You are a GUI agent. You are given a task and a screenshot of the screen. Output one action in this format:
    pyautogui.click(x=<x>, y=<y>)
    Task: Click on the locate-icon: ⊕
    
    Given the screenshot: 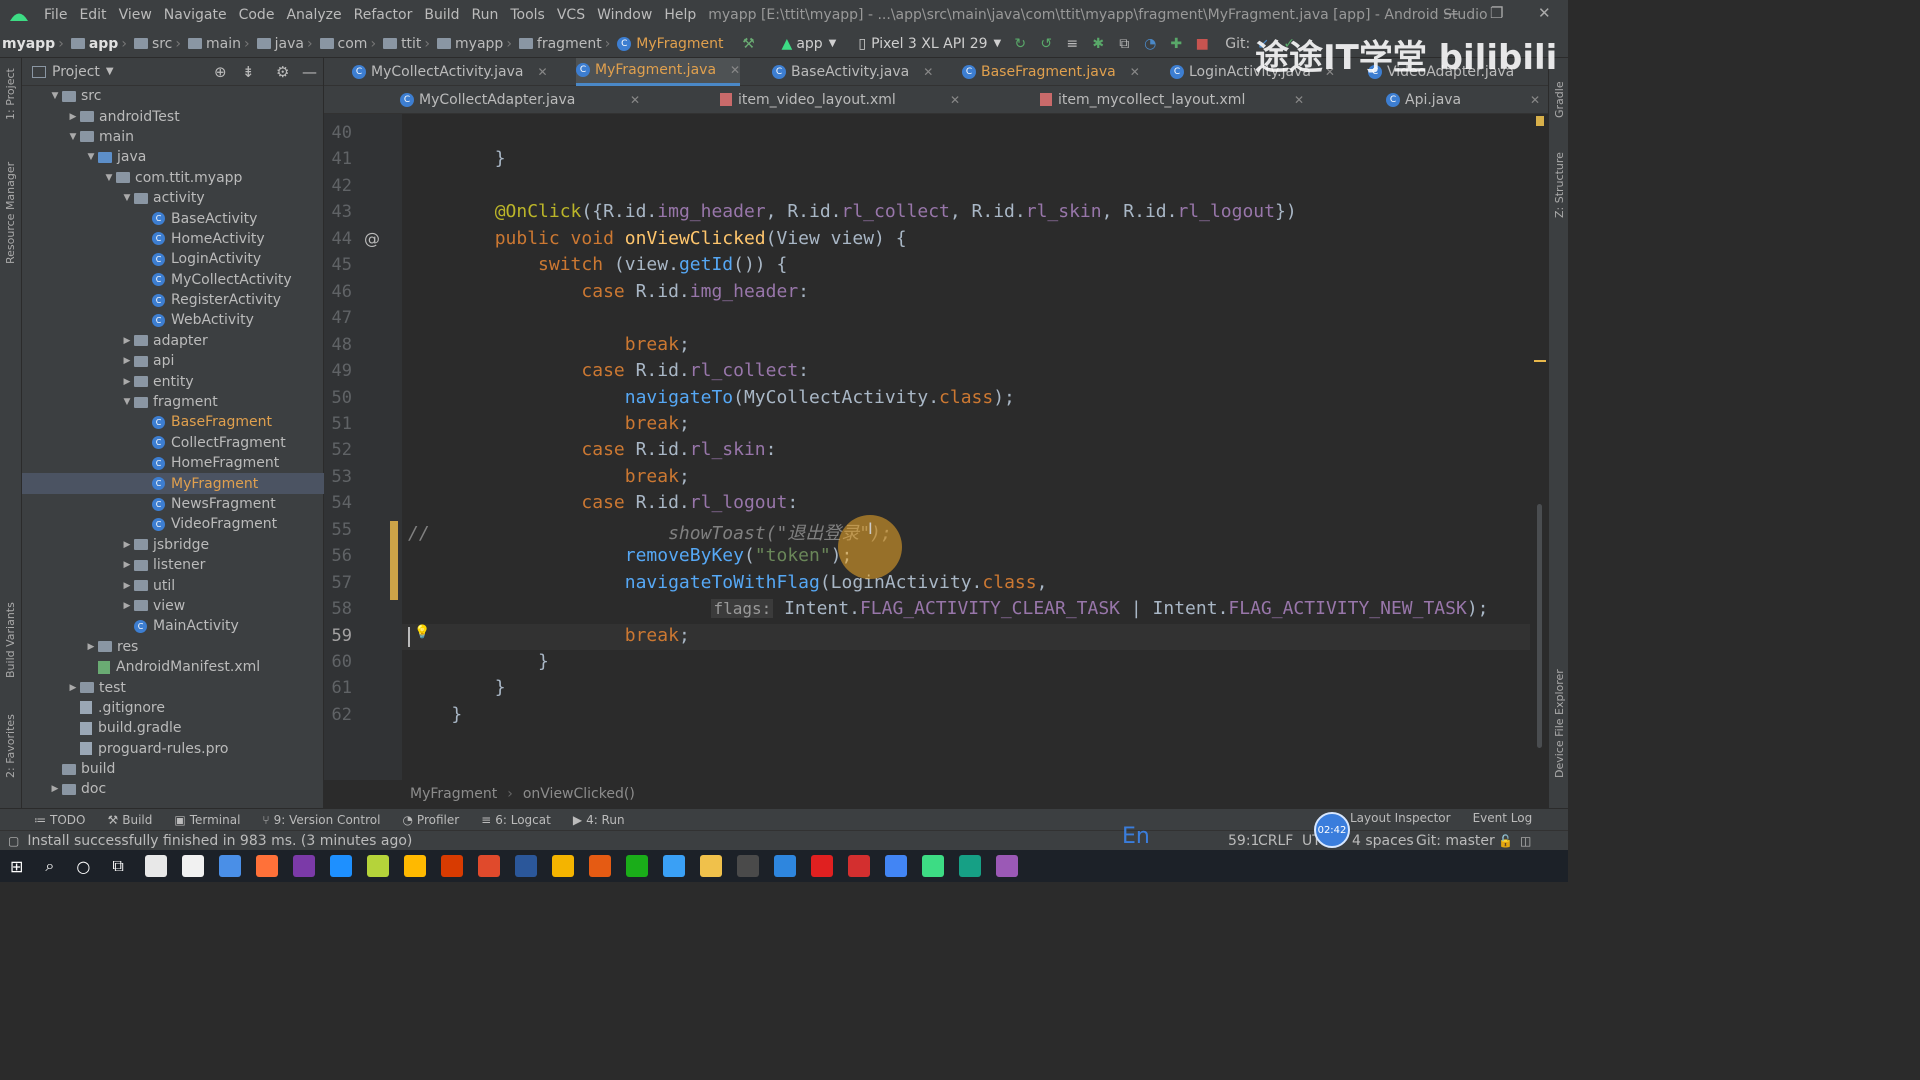 What is the action you would take?
    pyautogui.click(x=220, y=72)
    